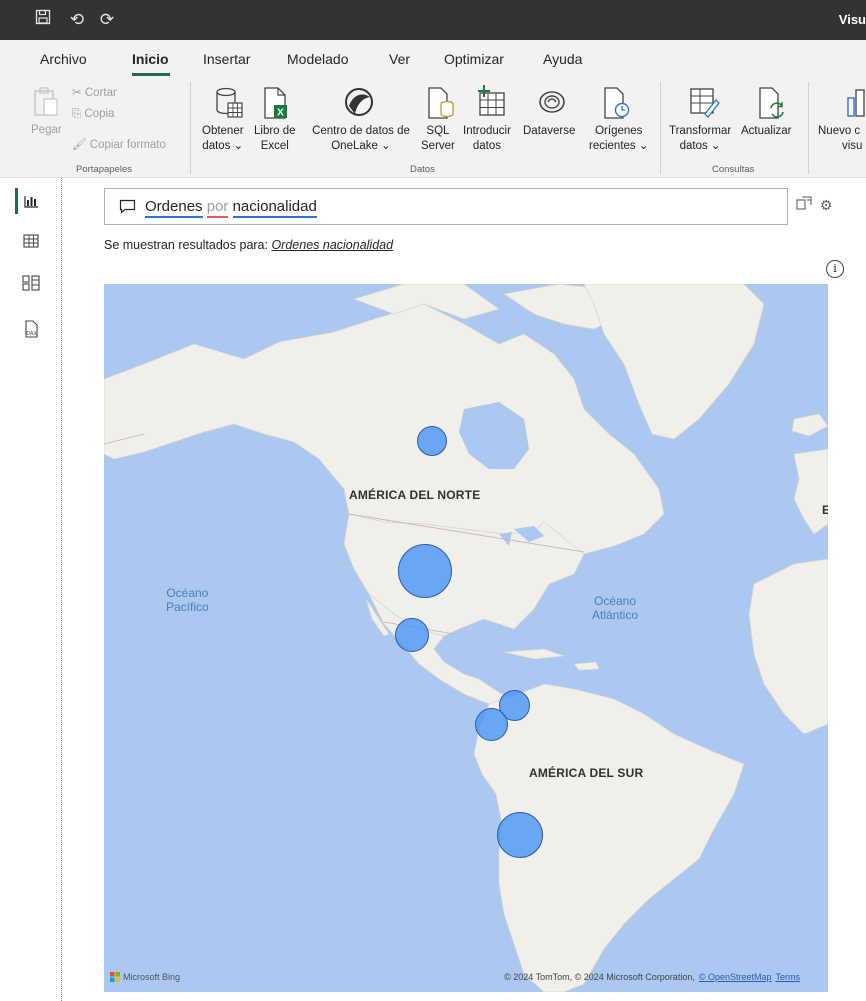  I want to click on paste-icon, so click(46, 104).